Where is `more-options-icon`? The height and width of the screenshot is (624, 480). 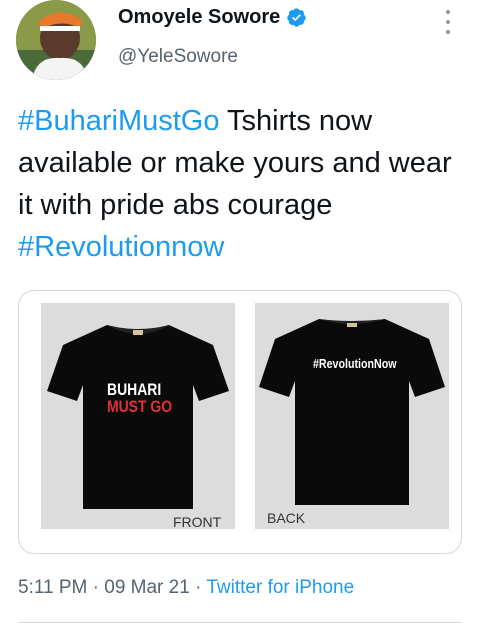 more-options-icon is located at coordinates (448, 22).